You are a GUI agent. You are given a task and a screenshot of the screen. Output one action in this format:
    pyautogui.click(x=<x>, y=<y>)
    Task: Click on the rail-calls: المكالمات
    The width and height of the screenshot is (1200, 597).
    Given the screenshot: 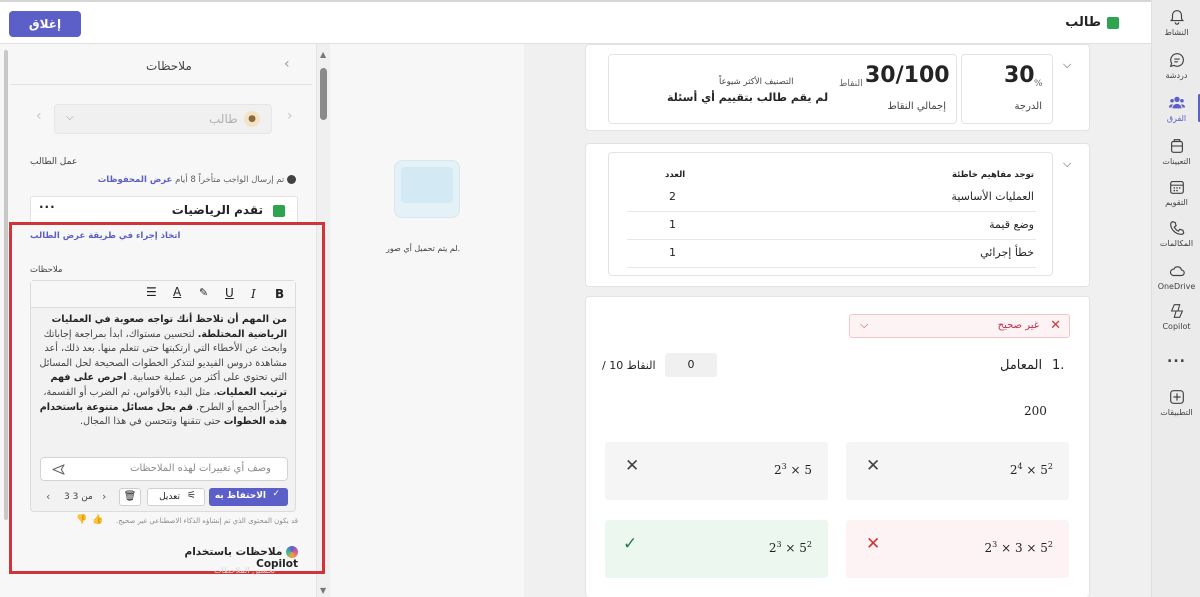 What is the action you would take?
    pyautogui.click(x=1176, y=233)
    